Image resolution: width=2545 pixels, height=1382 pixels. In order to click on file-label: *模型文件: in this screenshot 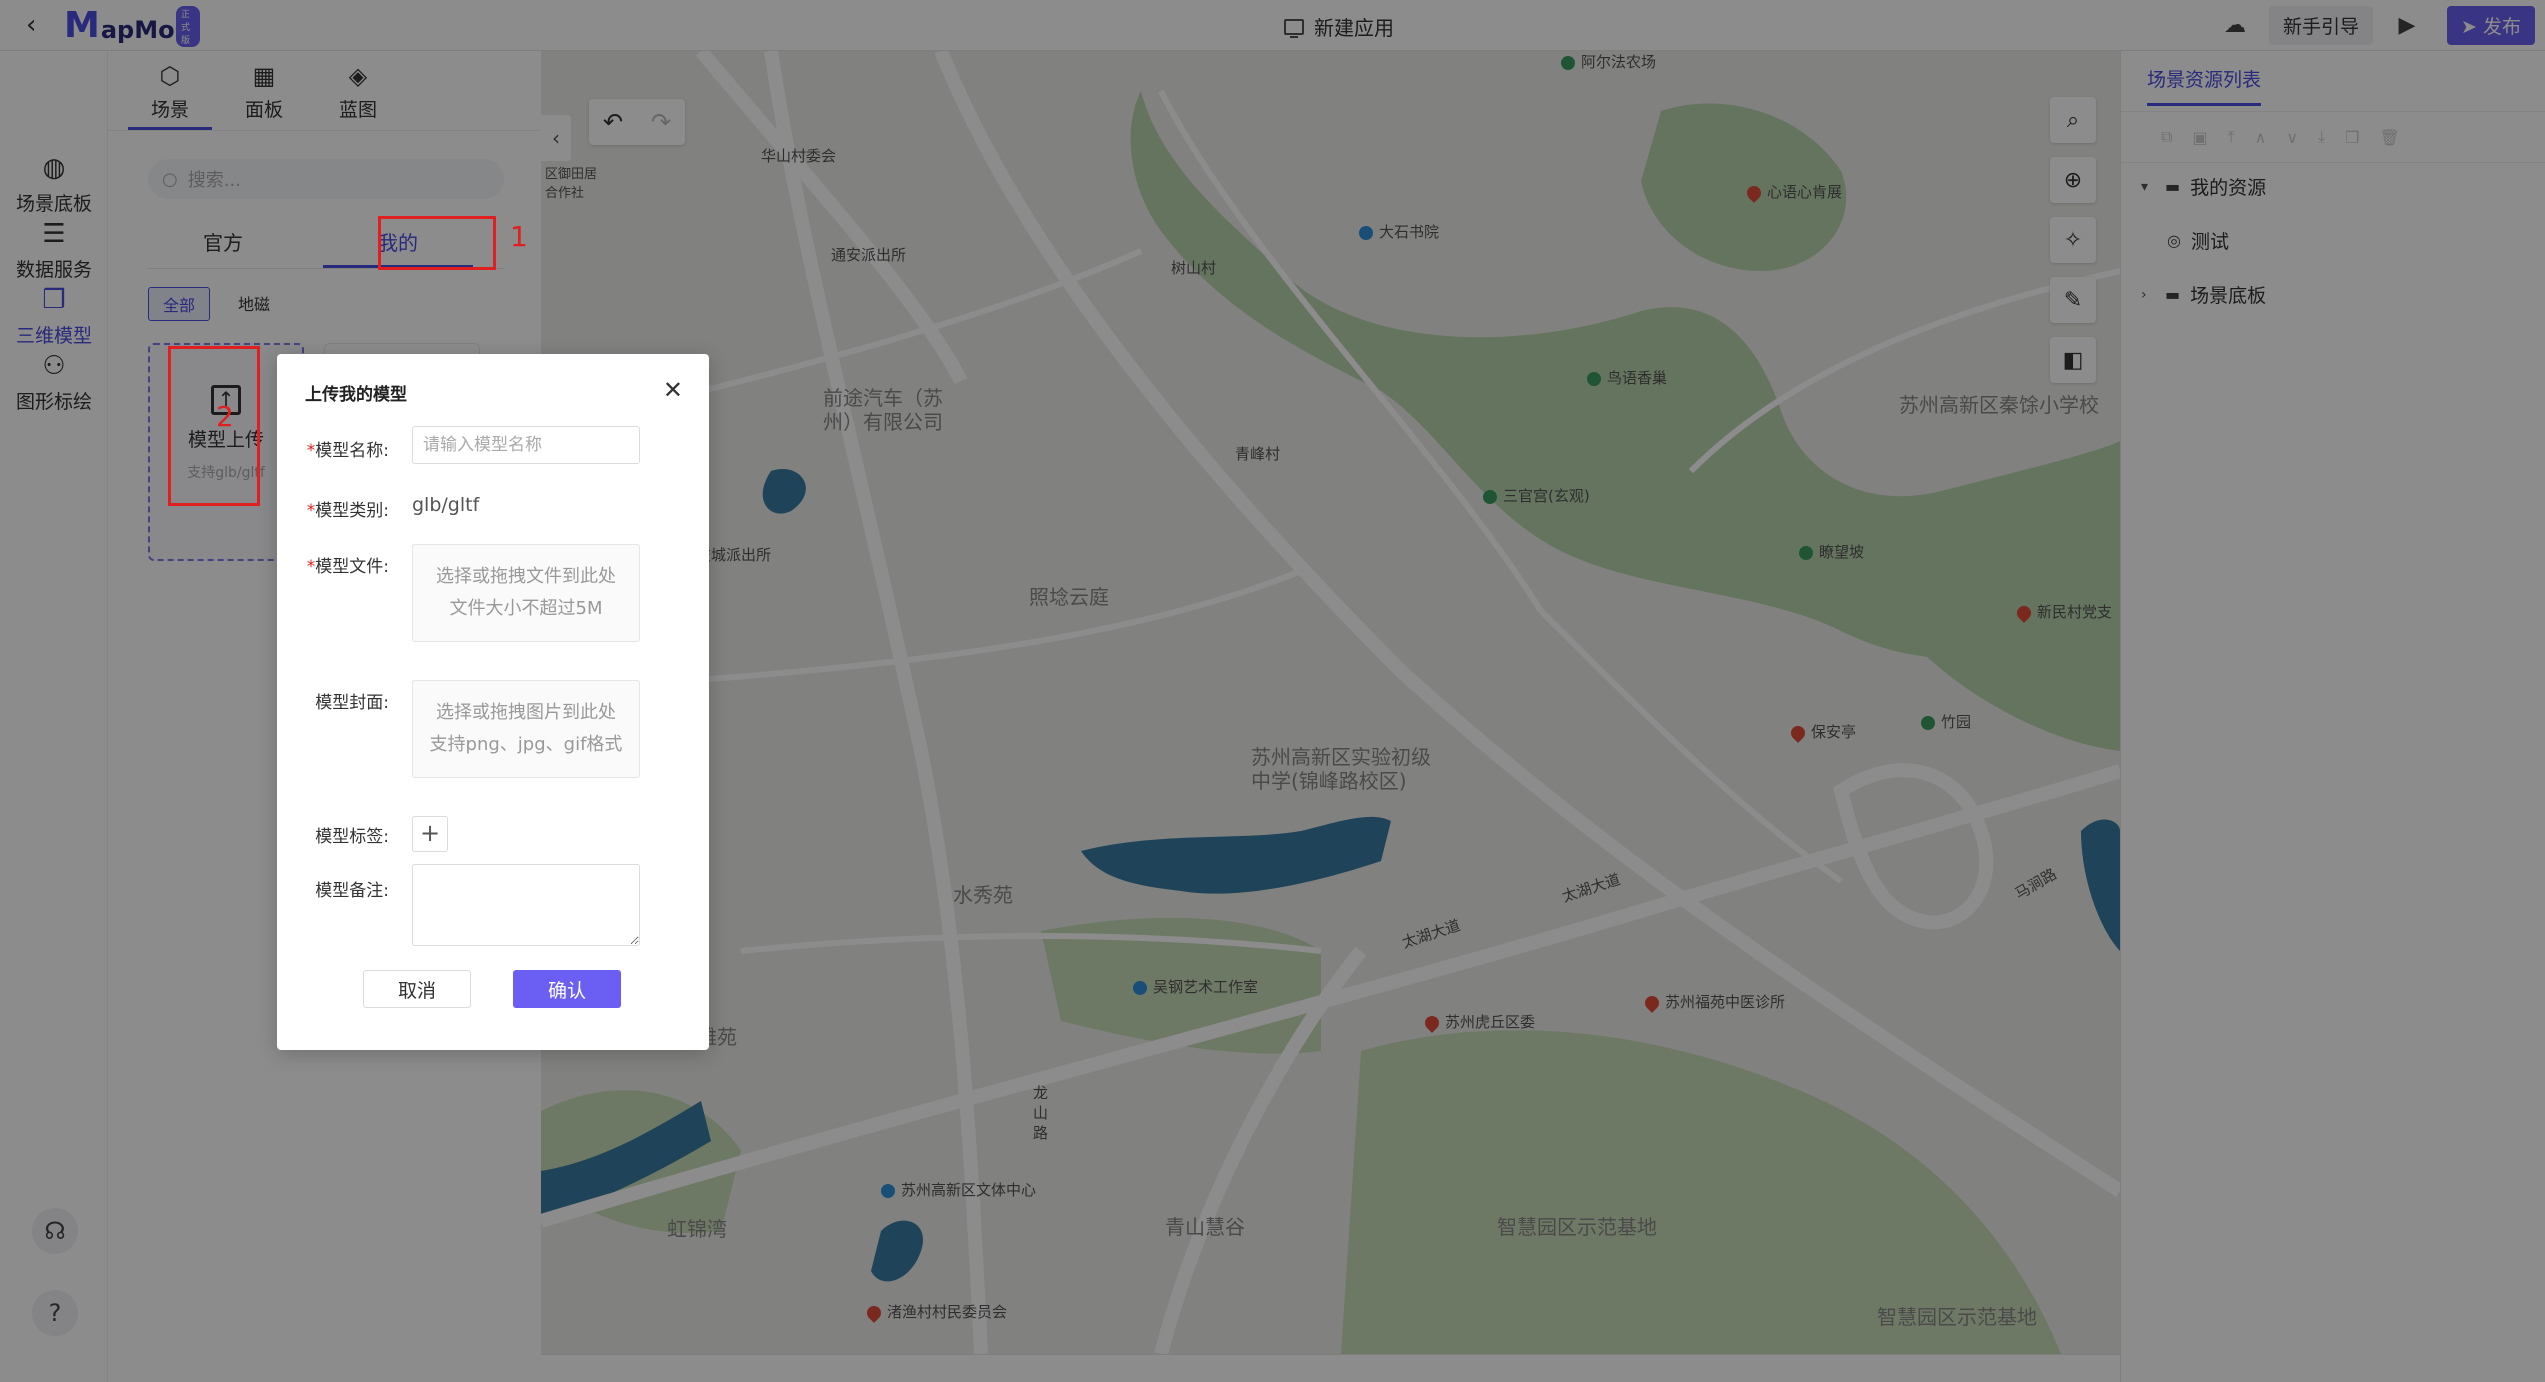, I will do `click(347, 567)`.